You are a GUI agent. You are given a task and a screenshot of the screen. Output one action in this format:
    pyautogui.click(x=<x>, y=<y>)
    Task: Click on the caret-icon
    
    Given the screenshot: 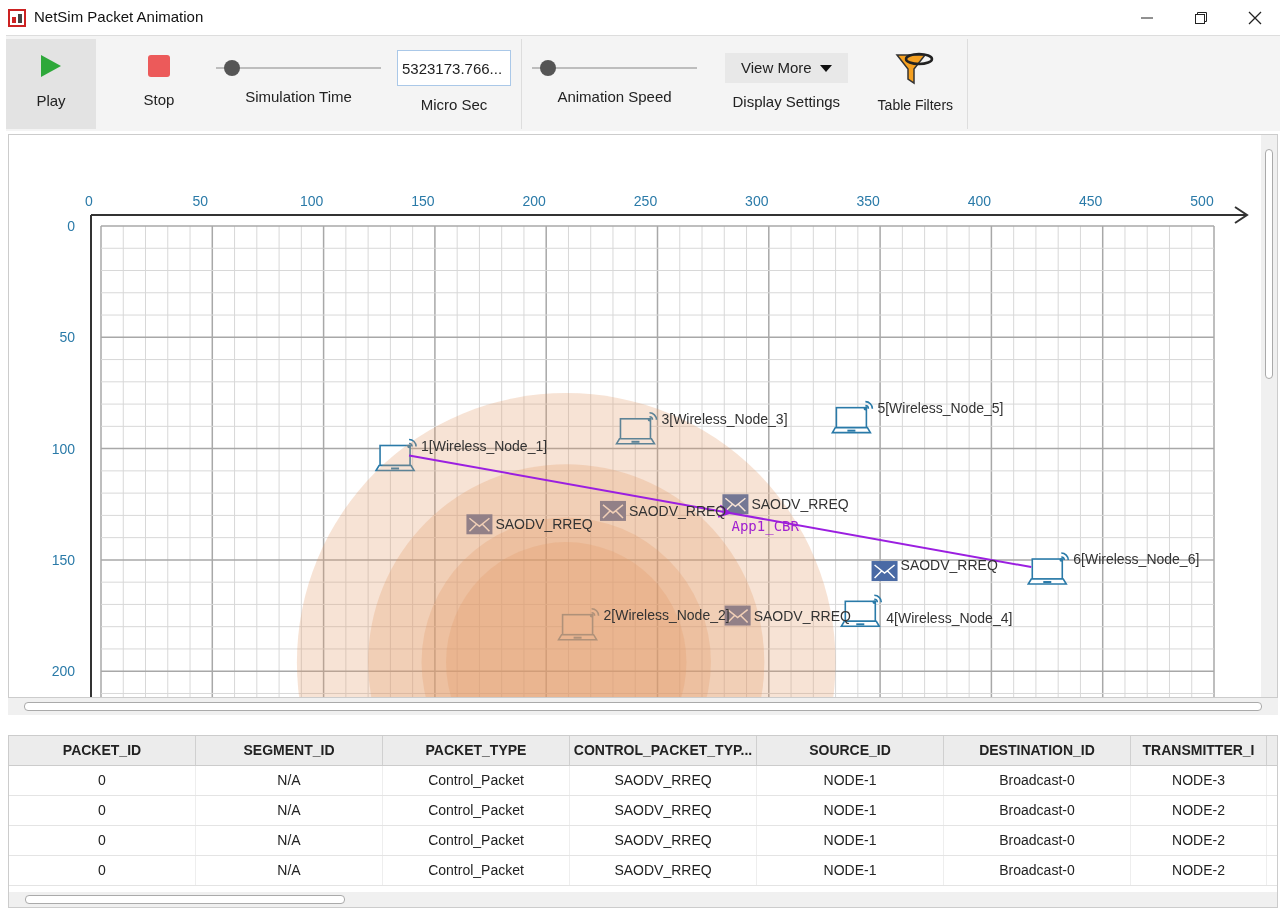 What is the action you would take?
    pyautogui.click(x=825, y=68)
    